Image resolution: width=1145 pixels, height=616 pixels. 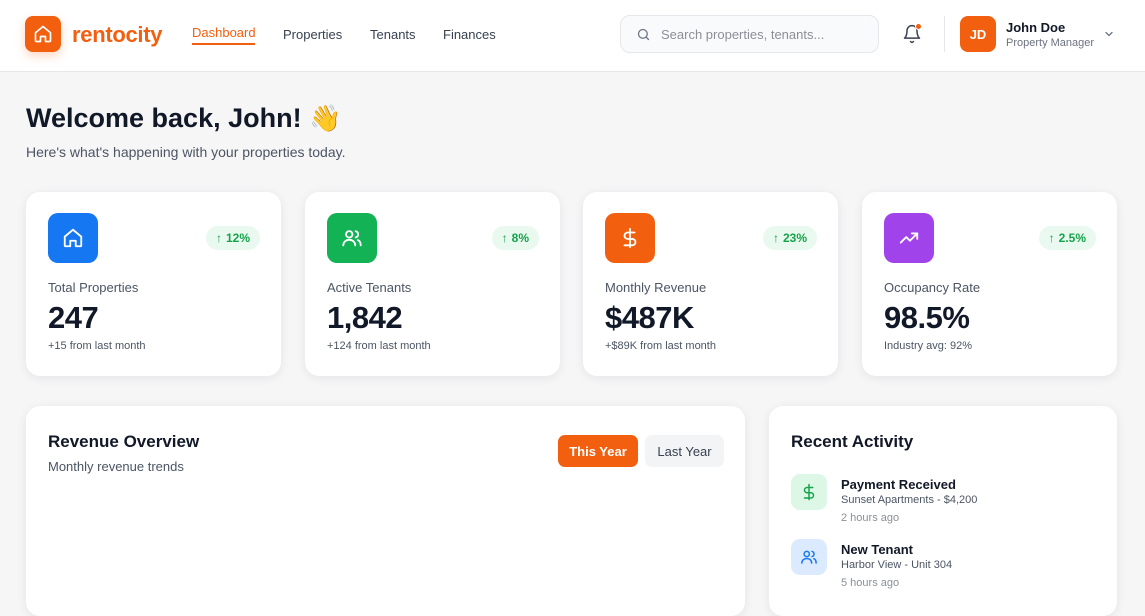 I want to click on logo-mark, so click(x=43, y=34).